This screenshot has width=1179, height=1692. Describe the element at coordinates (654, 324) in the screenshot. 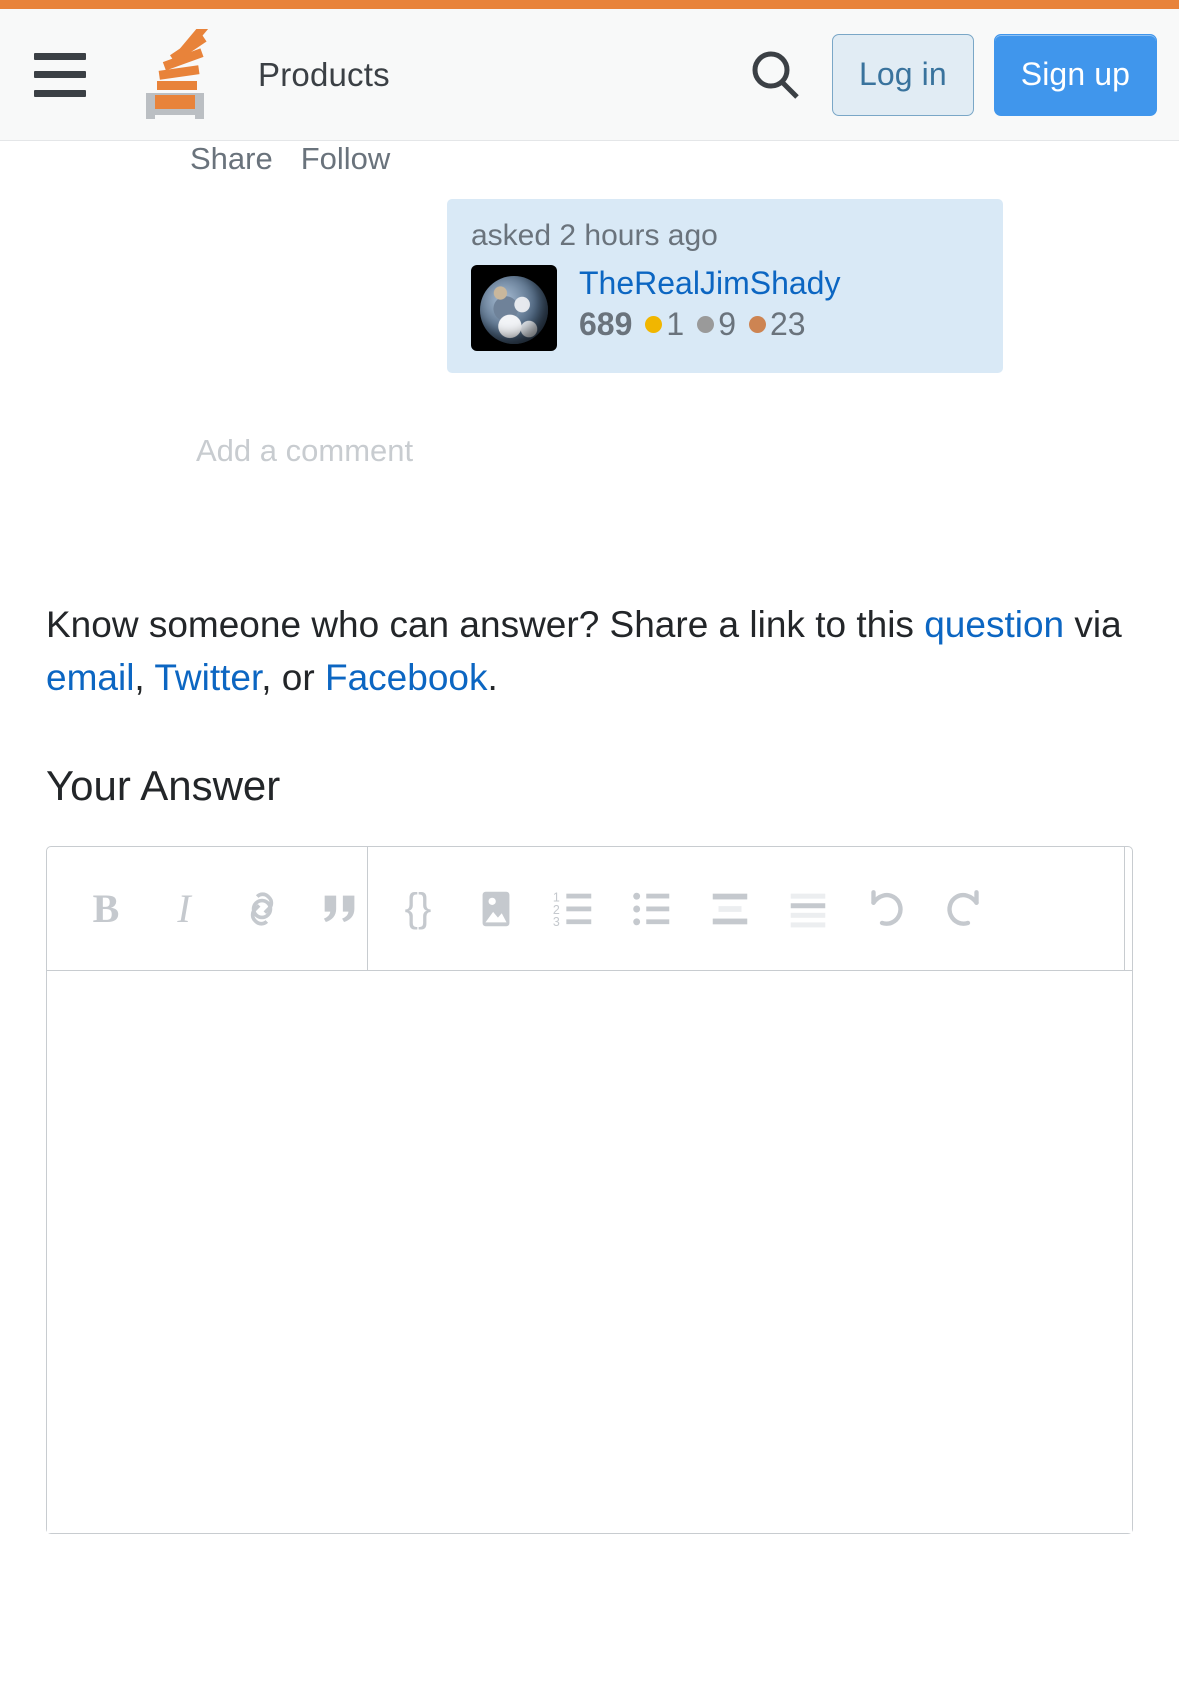

I see `gold-badge-icon` at that location.